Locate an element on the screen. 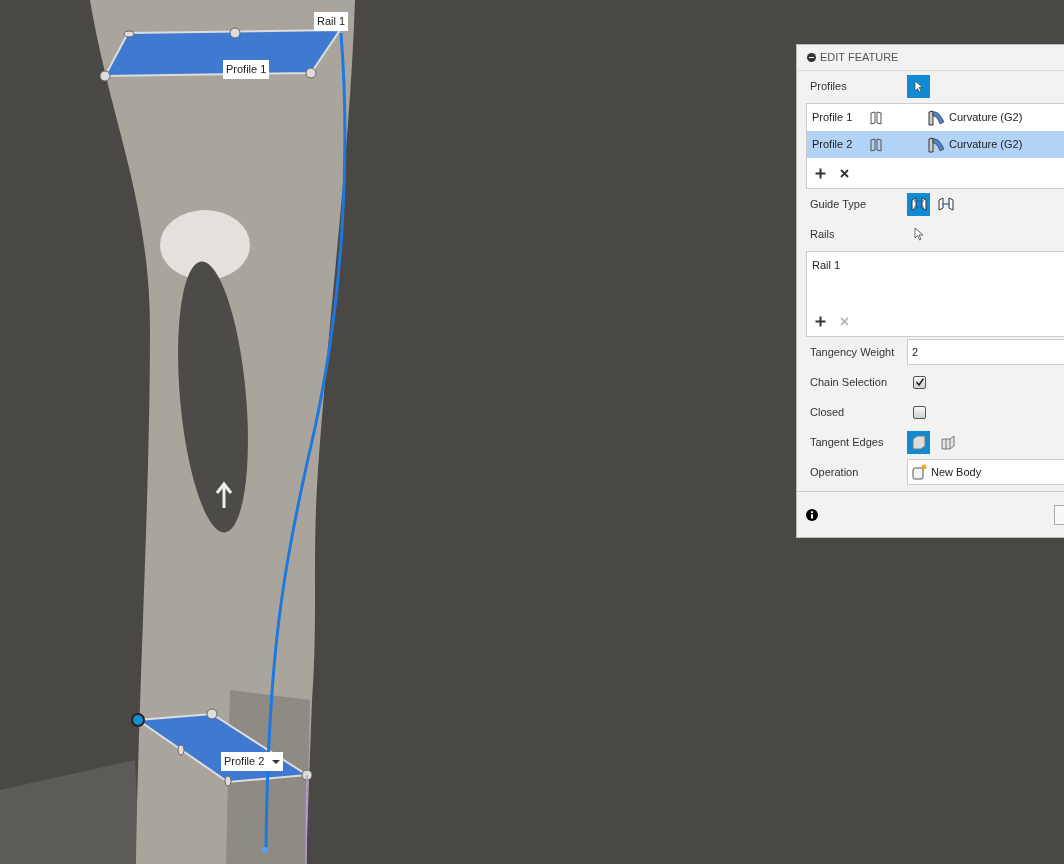 The height and width of the screenshot is (864, 1064). viewport-label: Rail 1 is located at coordinates (331, 21).